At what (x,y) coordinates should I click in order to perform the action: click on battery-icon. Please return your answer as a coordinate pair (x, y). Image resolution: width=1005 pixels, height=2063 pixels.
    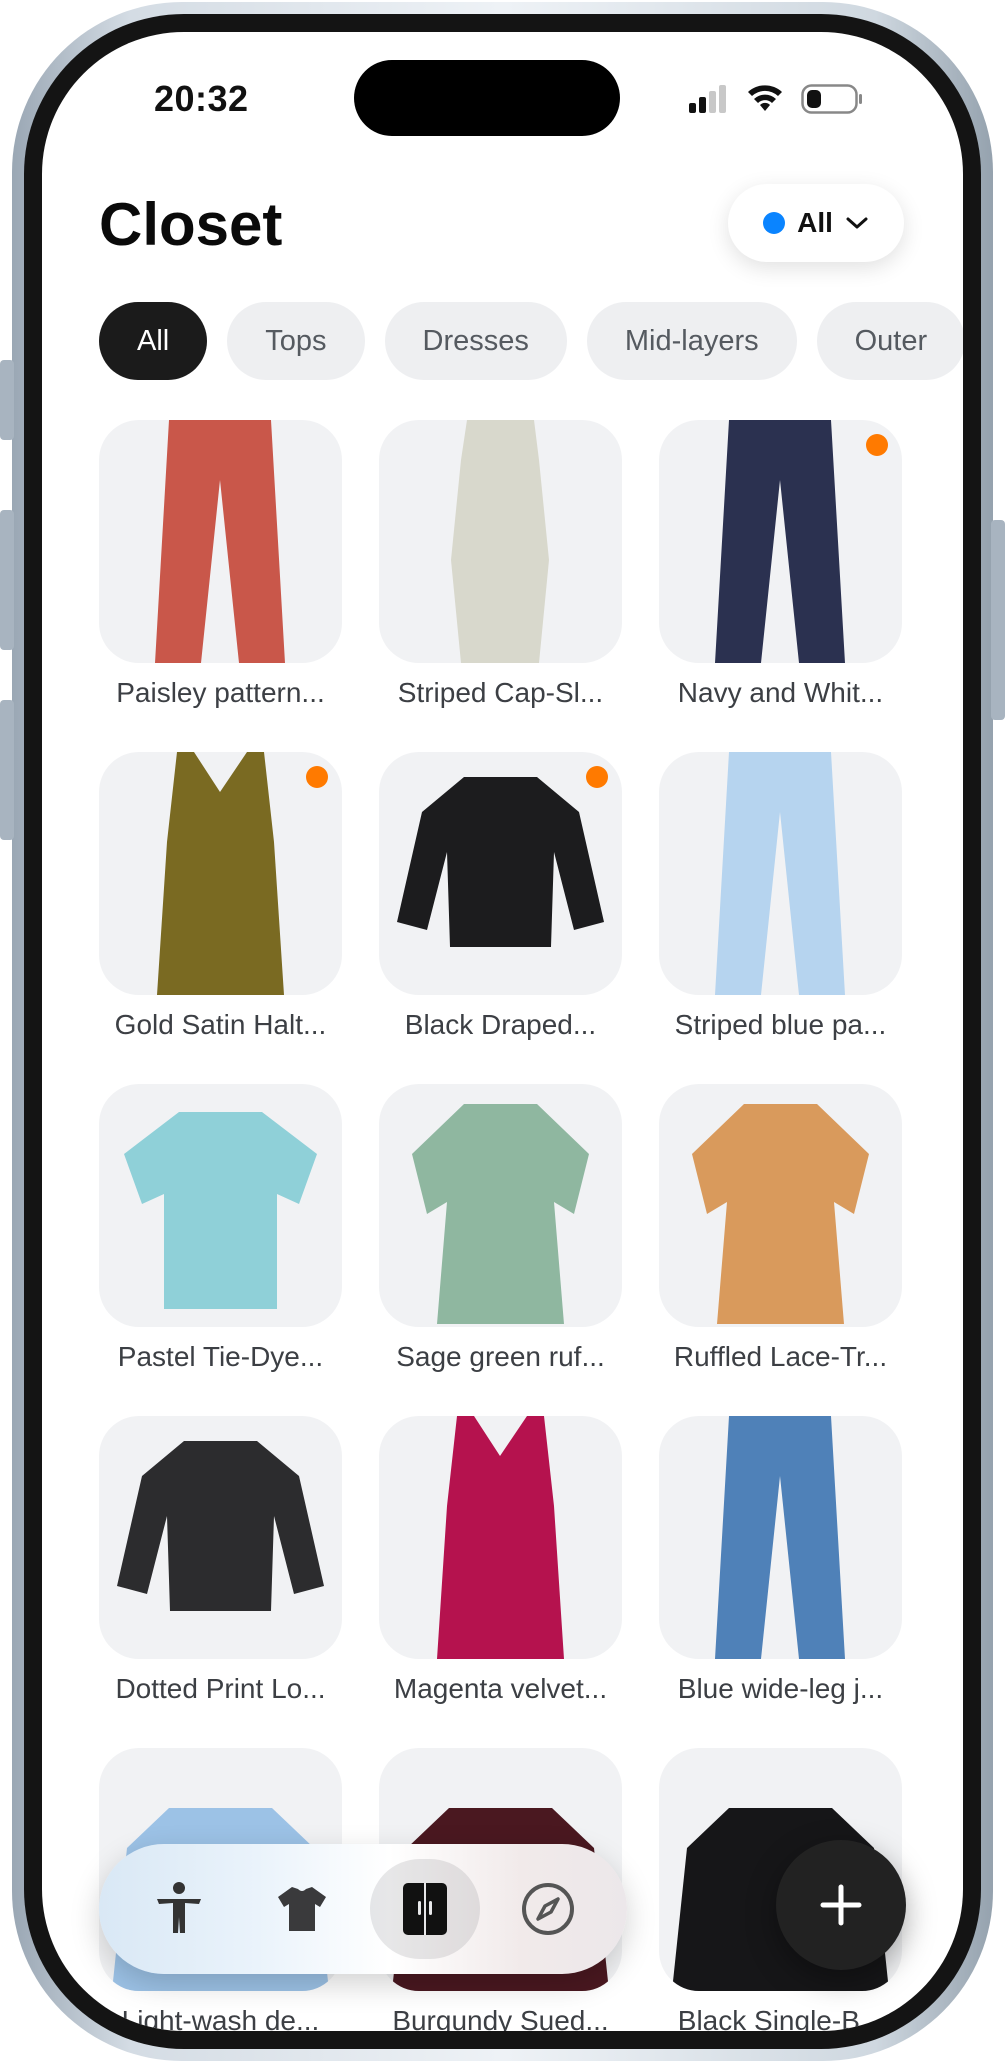
    Looking at the image, I should click on (831, 99).